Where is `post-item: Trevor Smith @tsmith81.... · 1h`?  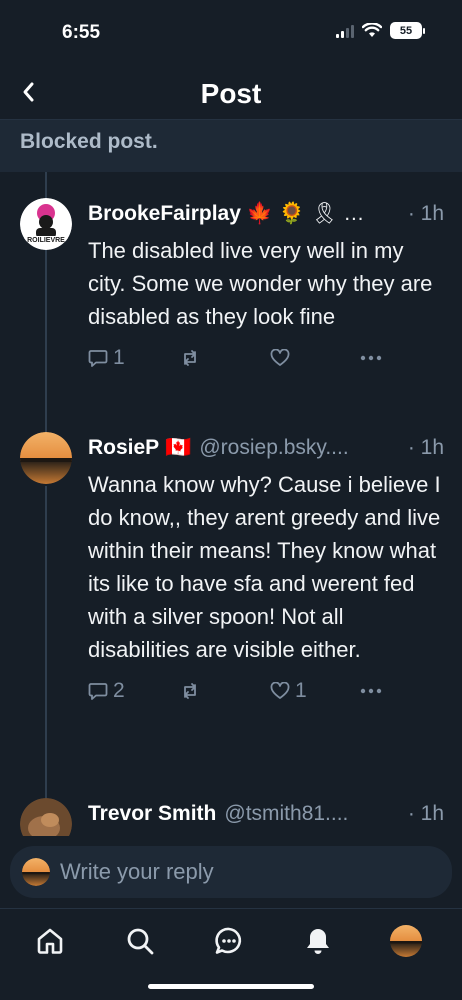 post-item: Trevor Smith @tsmith81.... · 1h is located at coordinates (231, 817).